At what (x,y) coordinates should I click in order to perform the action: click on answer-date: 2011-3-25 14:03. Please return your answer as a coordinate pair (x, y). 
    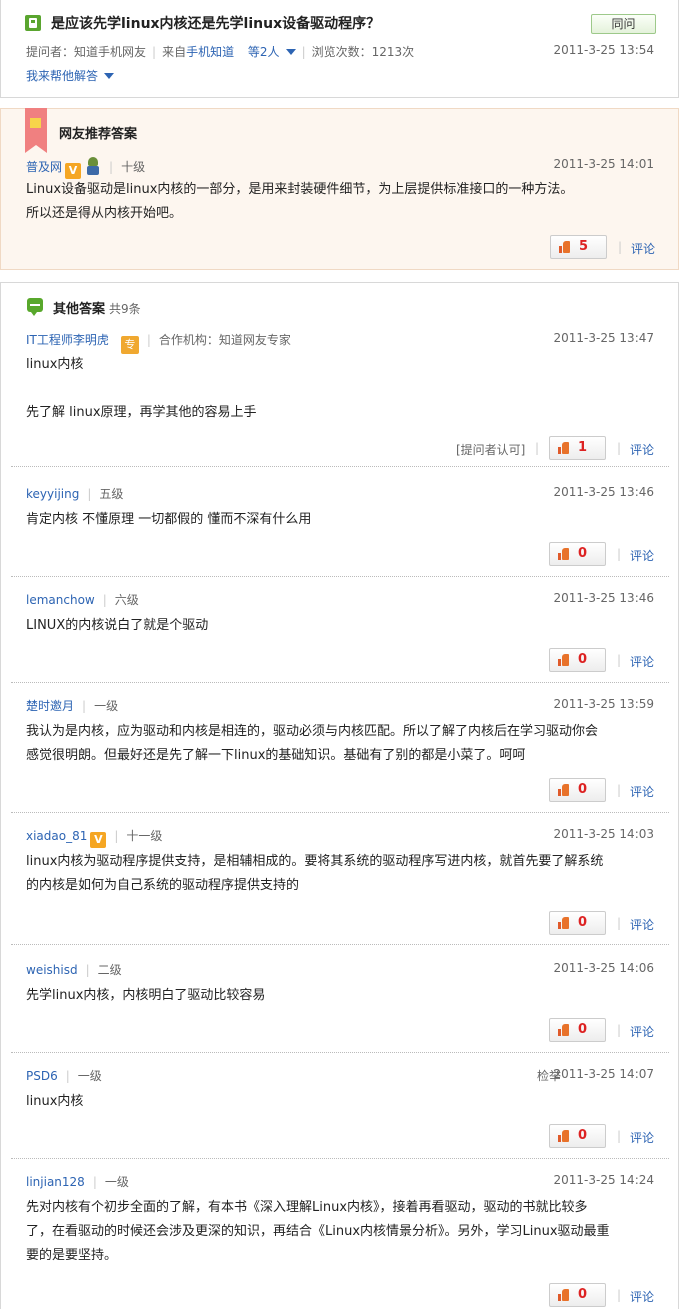
    Looking at the image, I should click on (604, 834).